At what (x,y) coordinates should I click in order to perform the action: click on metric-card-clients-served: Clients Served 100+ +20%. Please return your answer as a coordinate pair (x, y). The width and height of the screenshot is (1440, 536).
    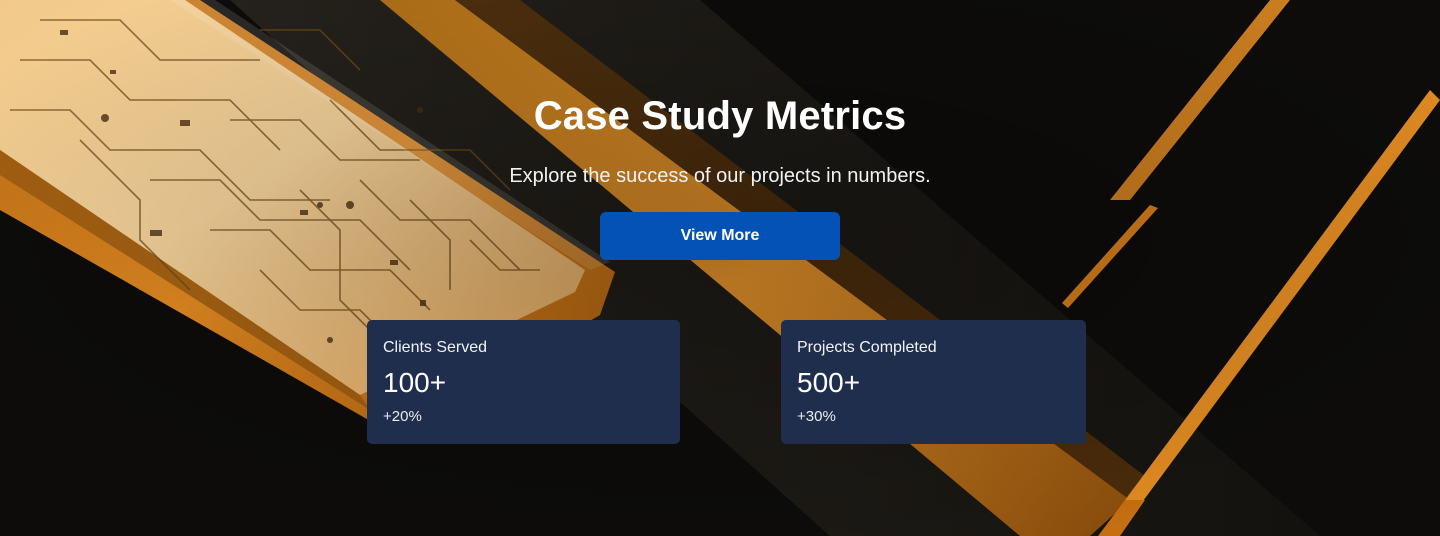
    Looking at the image, I should click on (523, 382).